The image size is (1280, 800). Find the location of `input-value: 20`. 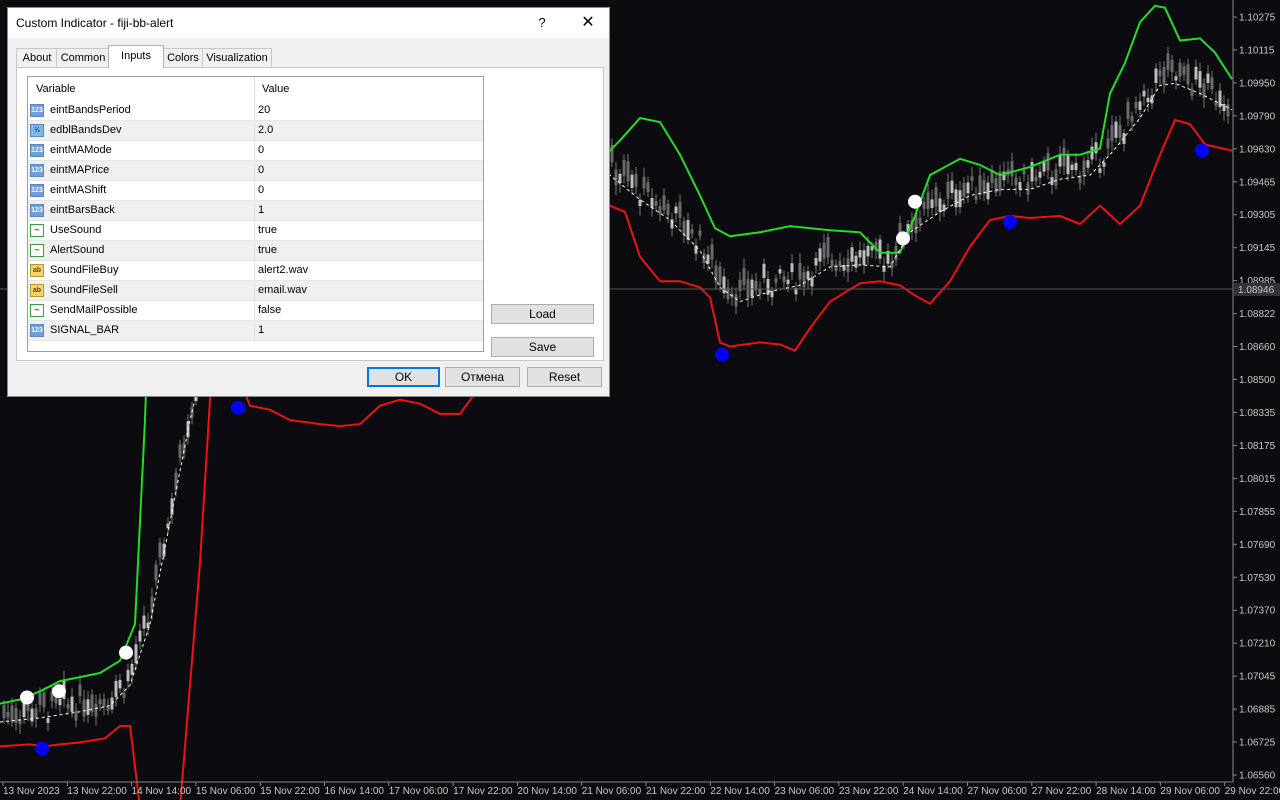

input-value: 20 is located at coordinates (264, 110).